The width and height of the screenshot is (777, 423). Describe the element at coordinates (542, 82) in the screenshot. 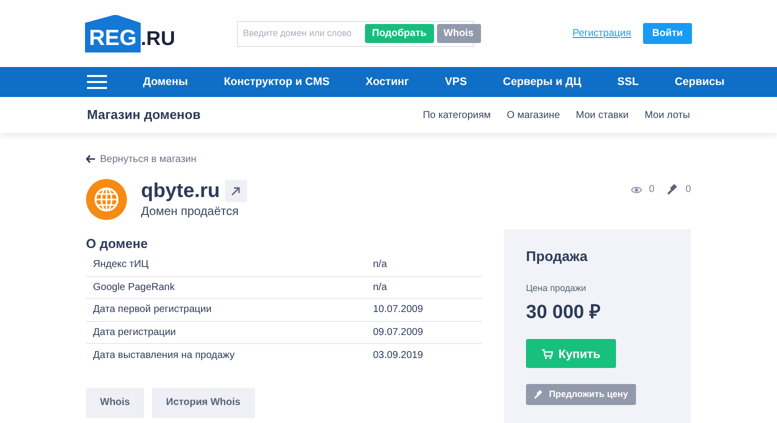

I see `nav-link: Серверы и ДЦ` at that location.